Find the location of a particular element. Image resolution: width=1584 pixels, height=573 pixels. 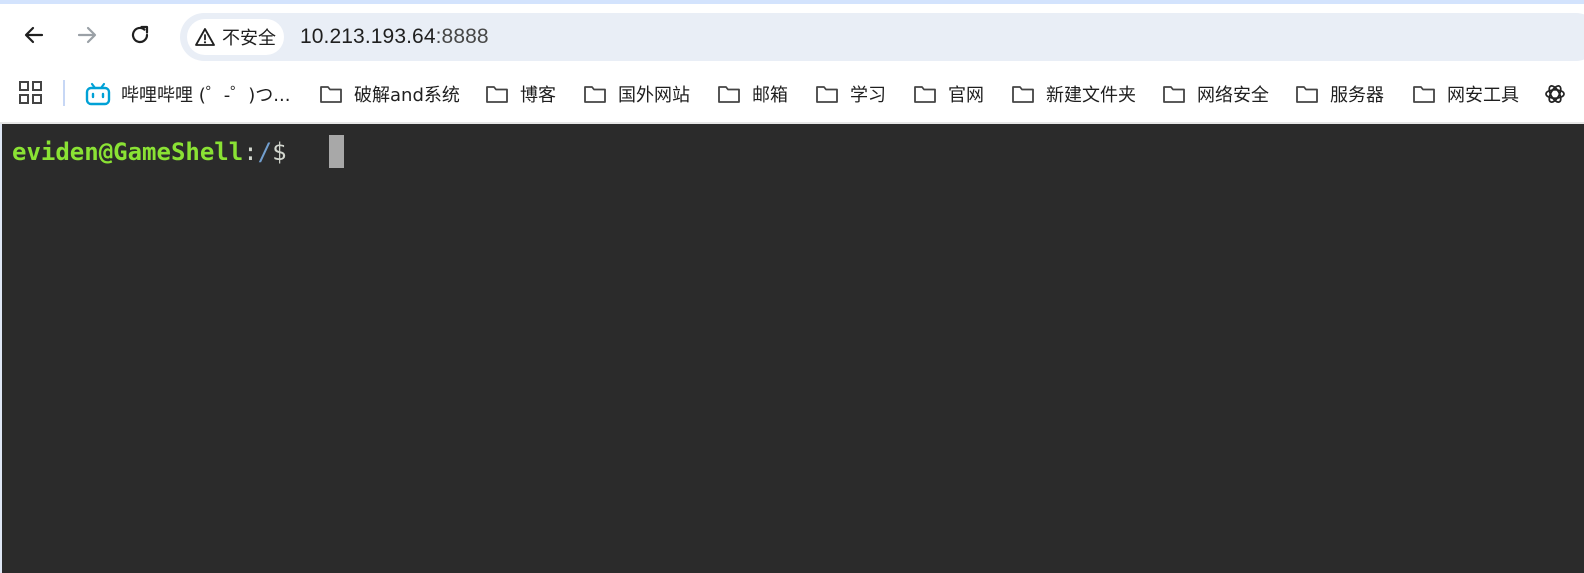

apps-grid-icon is located at coordinates (31, 93).